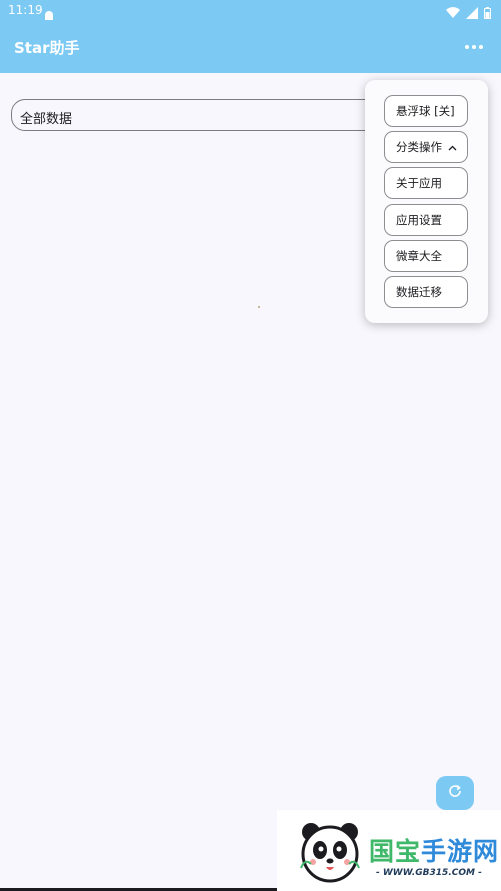 The height and width of the screenshot is (891, 501). Describe the element at coordinates (196, 115) in the screenshot. I see `data-filter-select: 全部数据` at that location.